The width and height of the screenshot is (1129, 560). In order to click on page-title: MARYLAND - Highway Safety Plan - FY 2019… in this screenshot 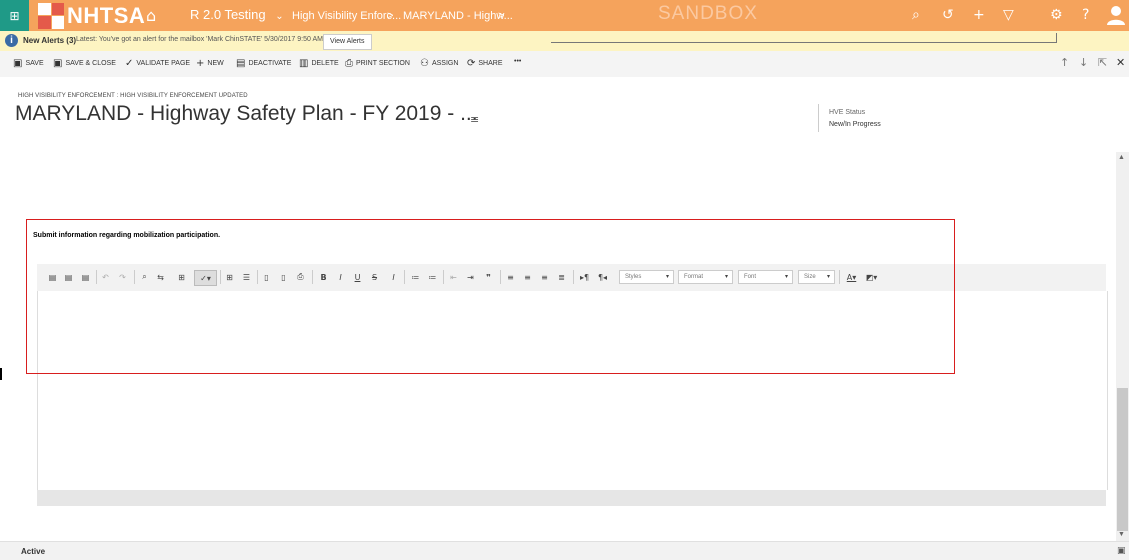, I will do `click(246, 113)`.